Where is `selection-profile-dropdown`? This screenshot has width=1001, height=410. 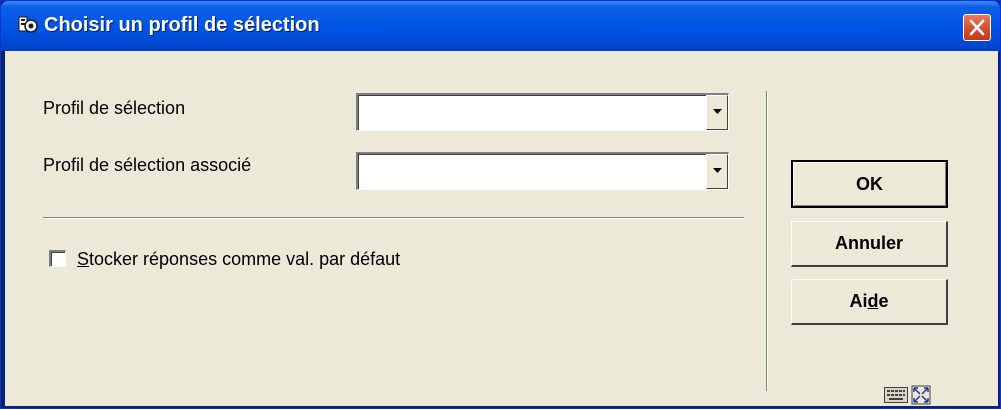
selection-profile-dropdown is located at coordinates (542, 112).